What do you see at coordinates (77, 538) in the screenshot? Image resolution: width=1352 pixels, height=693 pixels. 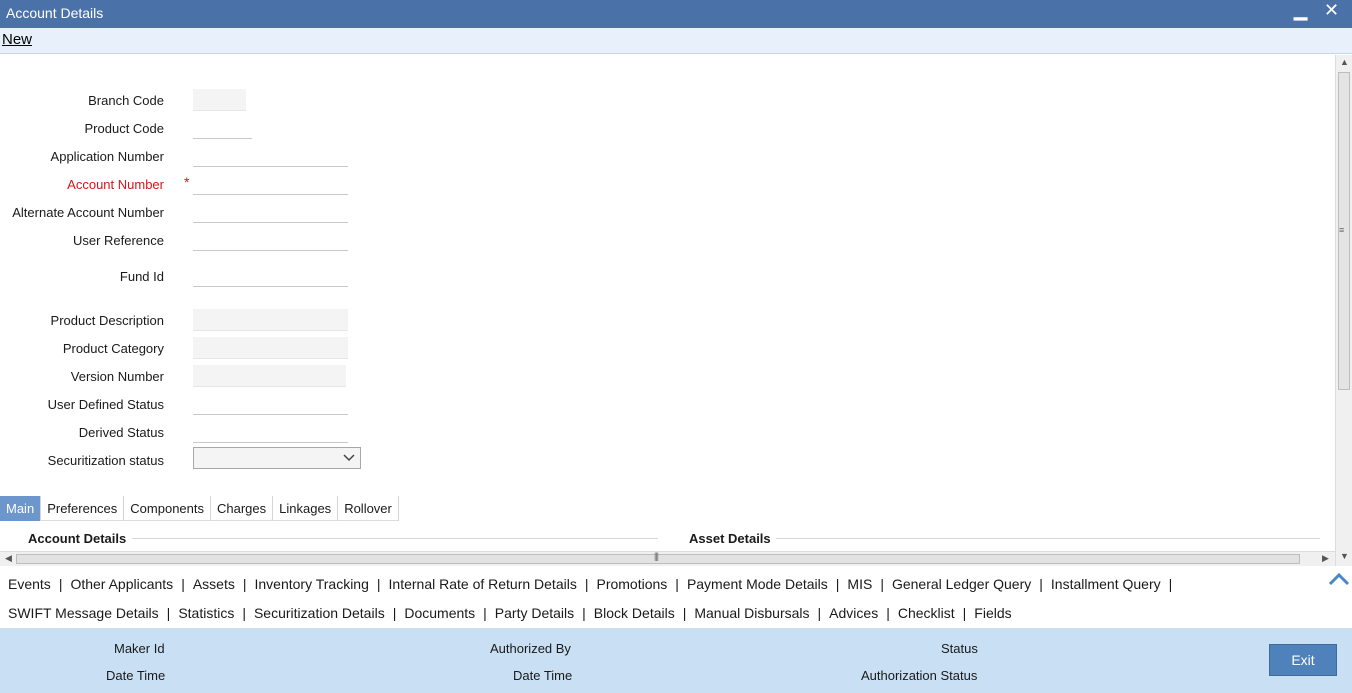 I see `account-details-heading: Account Details` at bounding box center [77, 538].